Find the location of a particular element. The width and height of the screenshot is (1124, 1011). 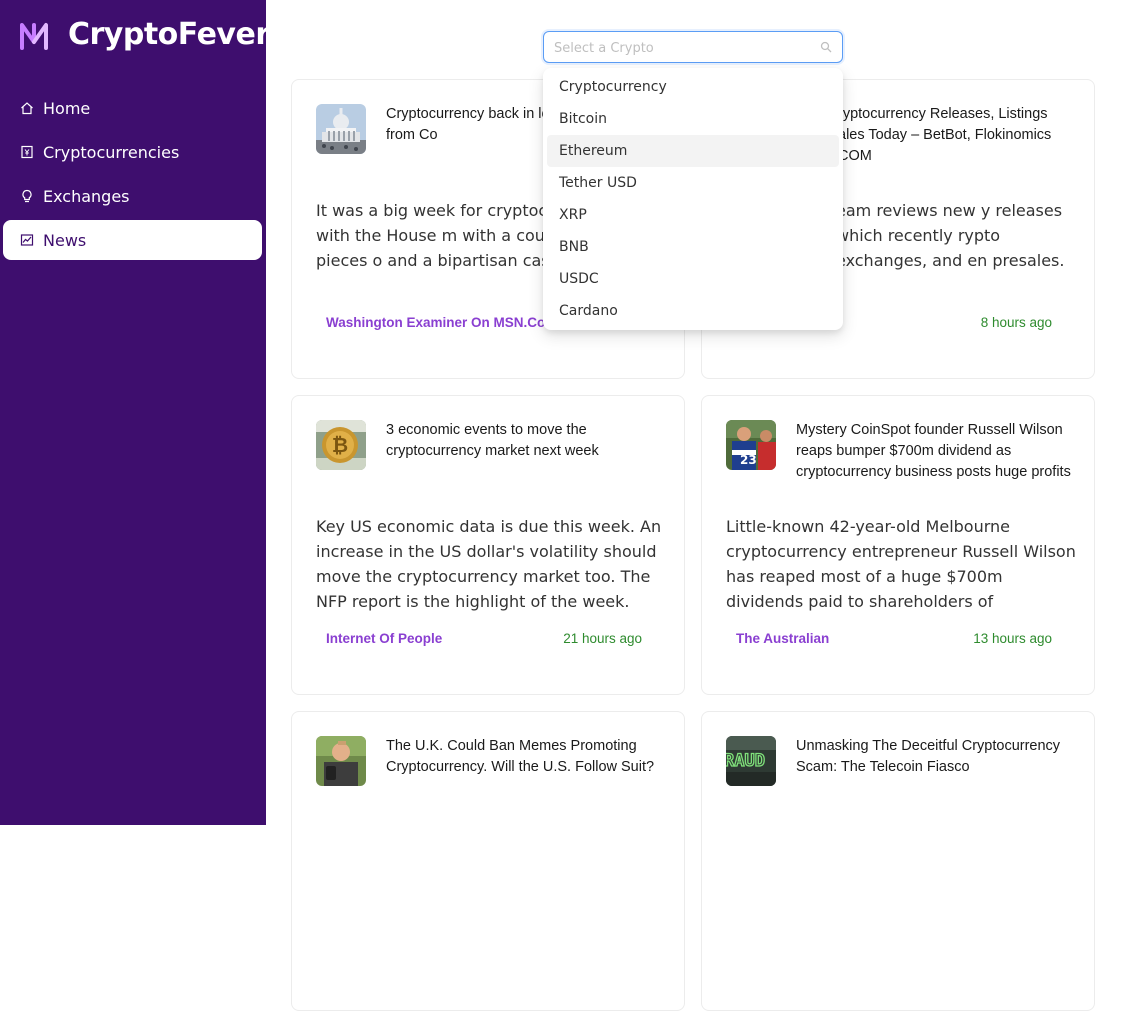

brand: CryptoFever is located at coordinates (144, 36).